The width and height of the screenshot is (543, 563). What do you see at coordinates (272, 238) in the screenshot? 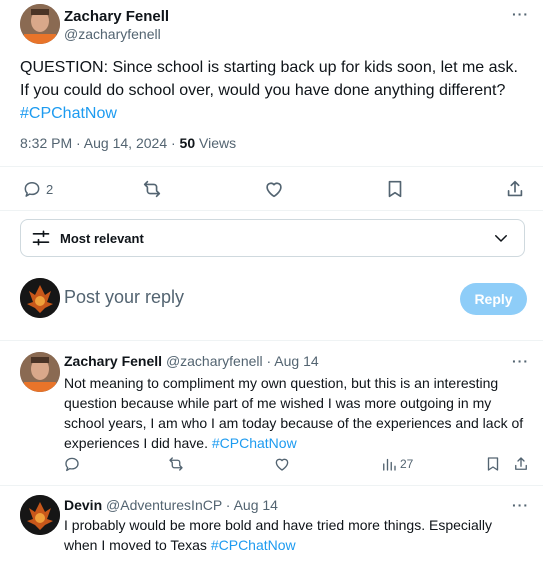
I see `sort-dropdown: Most relevant` at bounding box center [272, 238].